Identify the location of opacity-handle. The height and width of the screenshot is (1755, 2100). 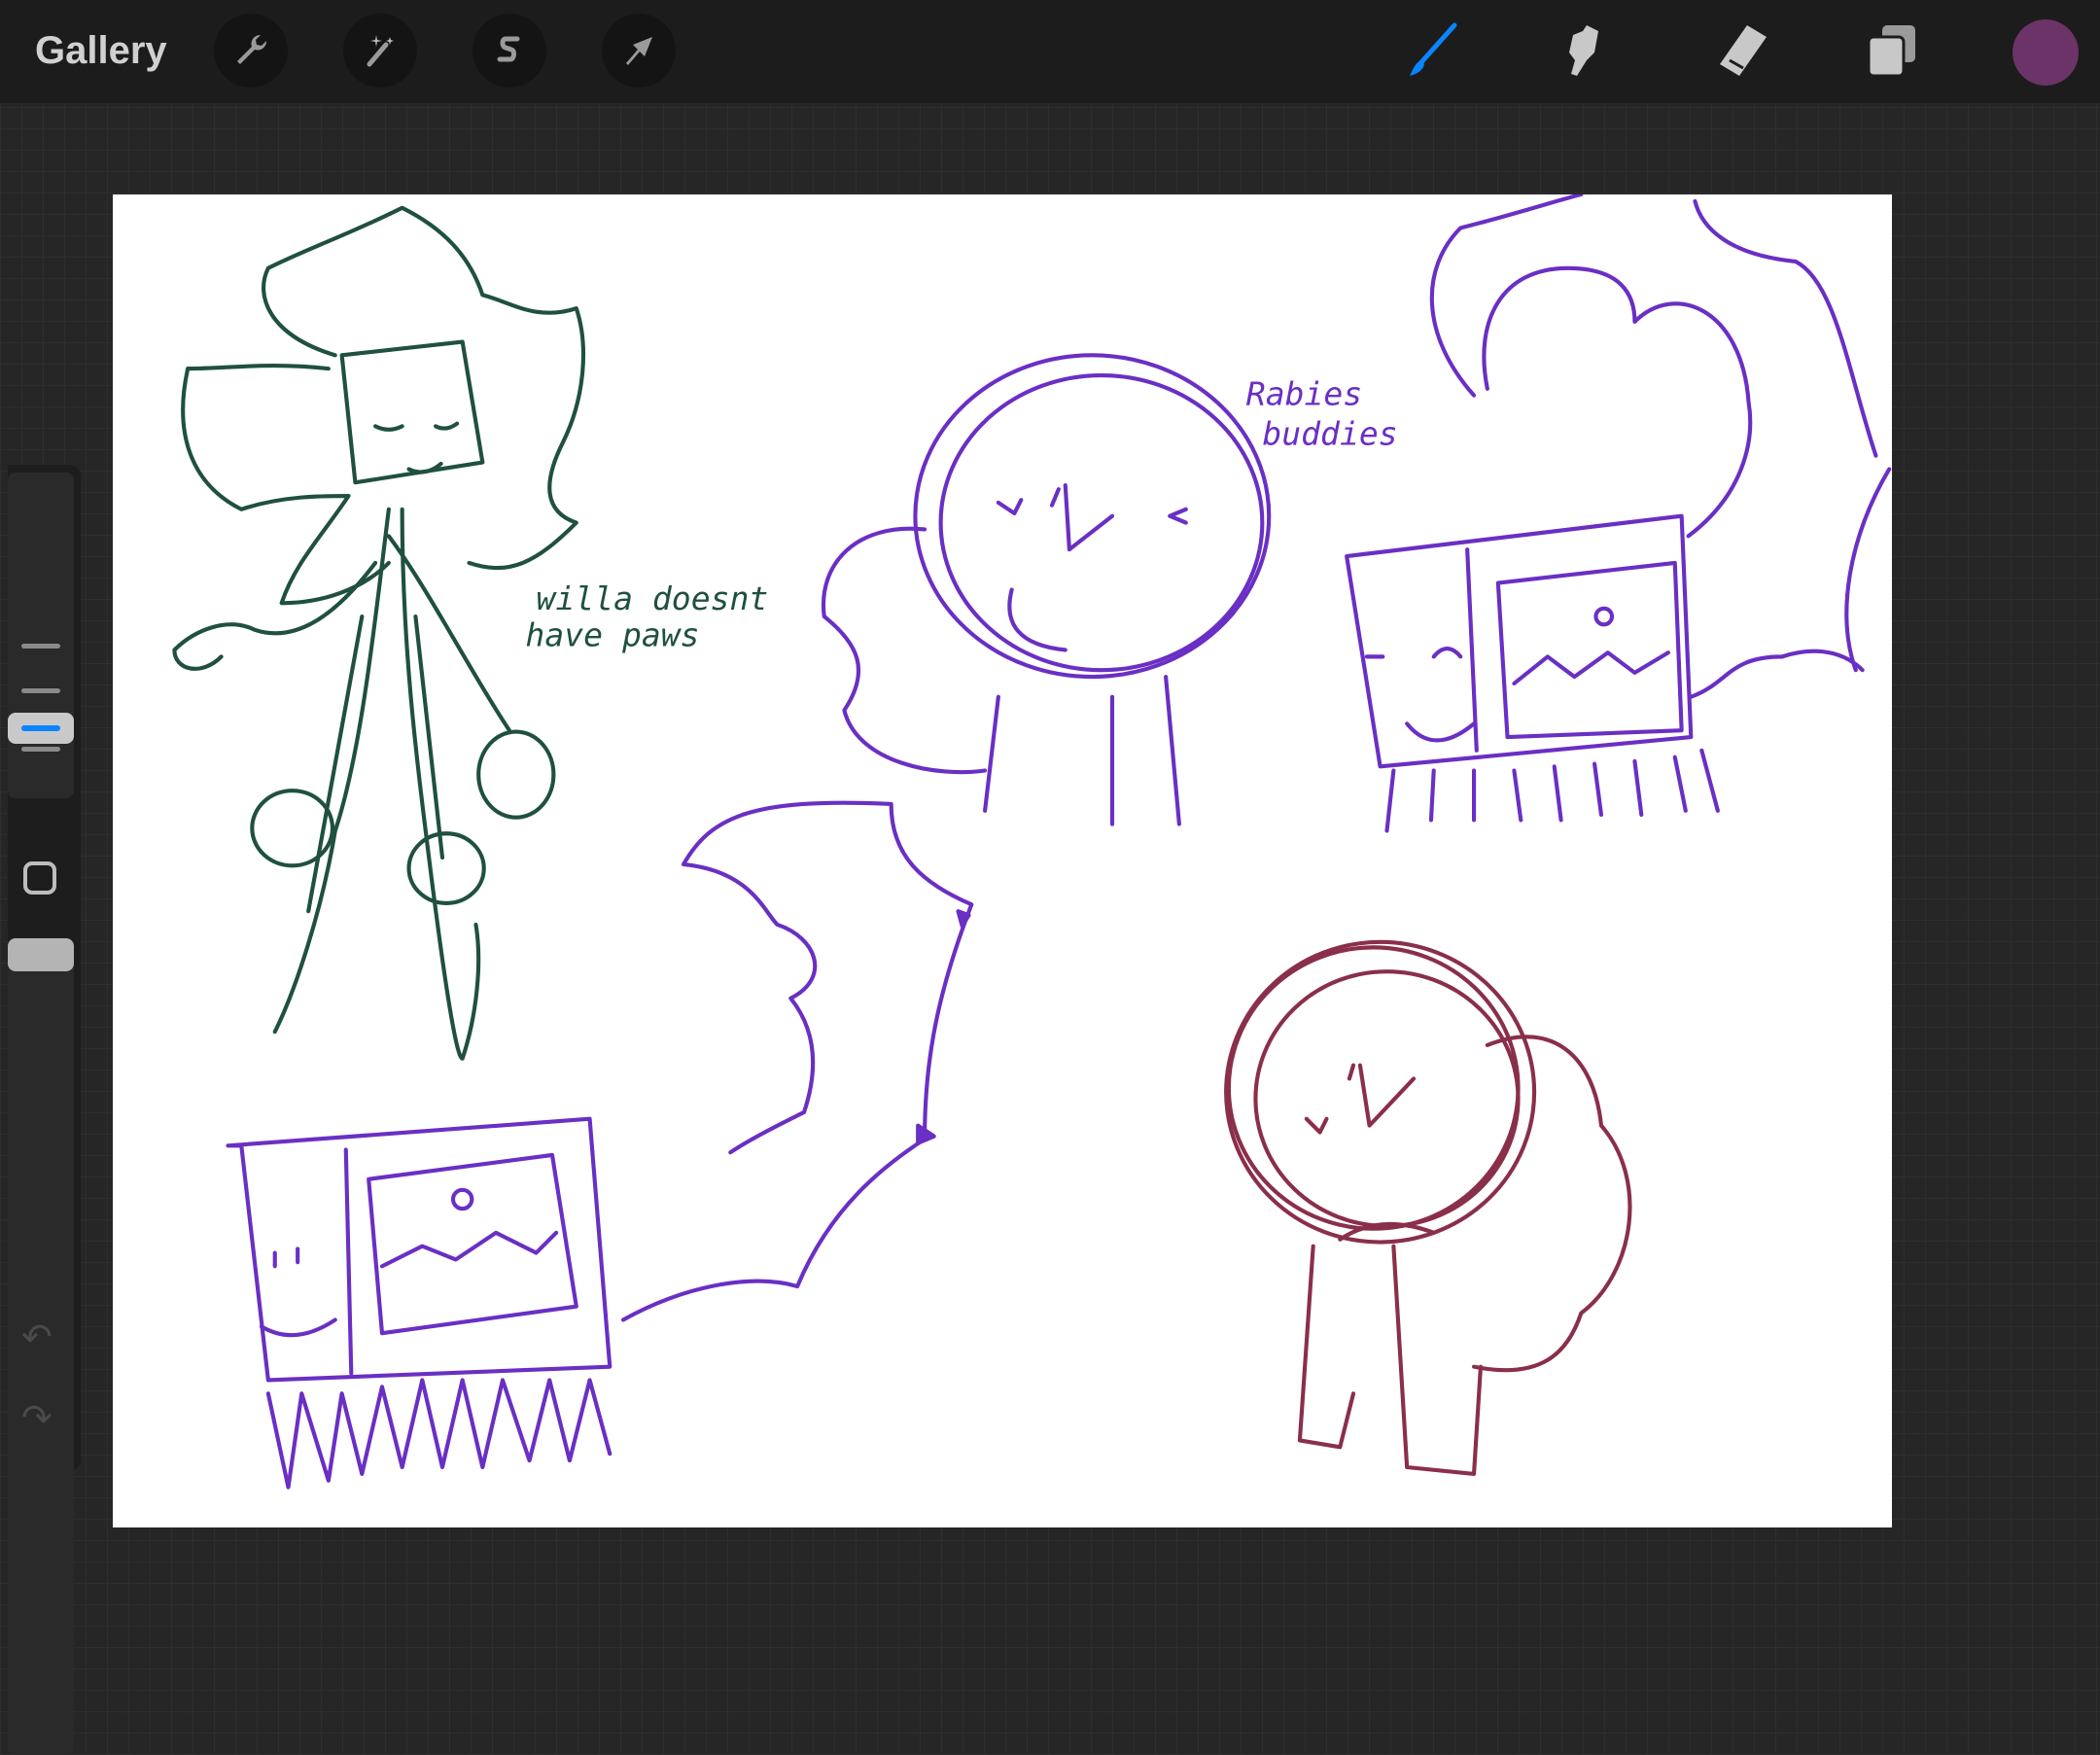
(41, 955).